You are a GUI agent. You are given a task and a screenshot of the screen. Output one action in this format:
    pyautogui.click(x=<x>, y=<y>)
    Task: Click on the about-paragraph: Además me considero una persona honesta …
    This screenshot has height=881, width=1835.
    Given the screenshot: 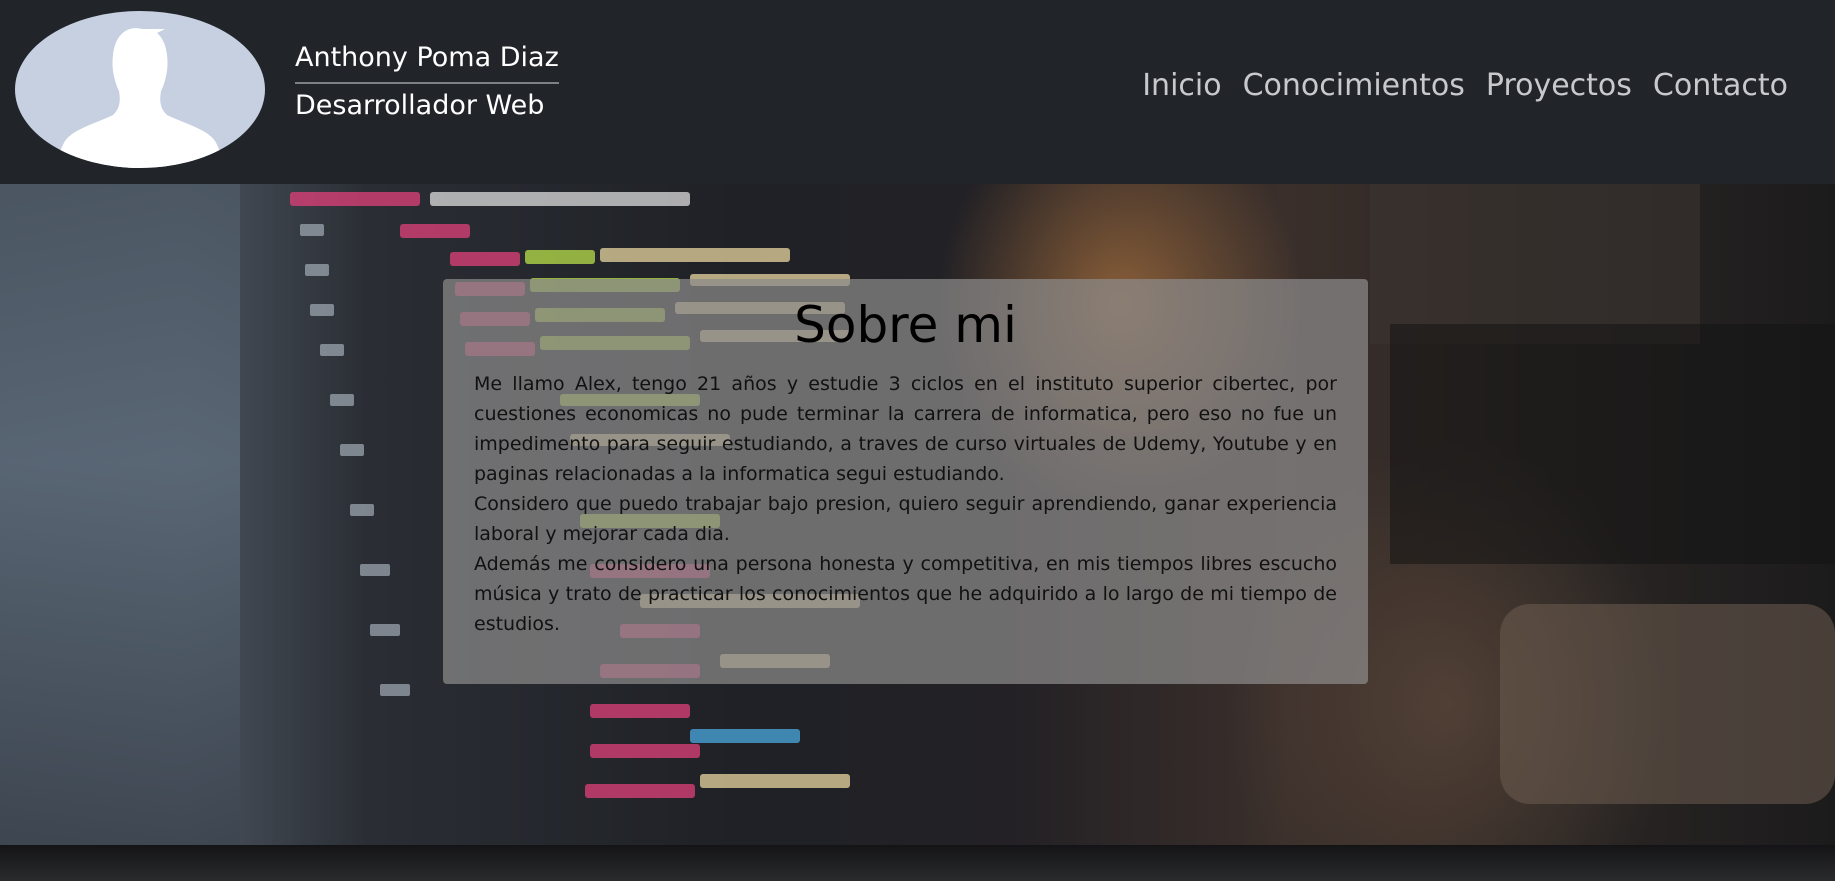 What is the action you would take?
    pyautogui.click(x=905, y=594)
    